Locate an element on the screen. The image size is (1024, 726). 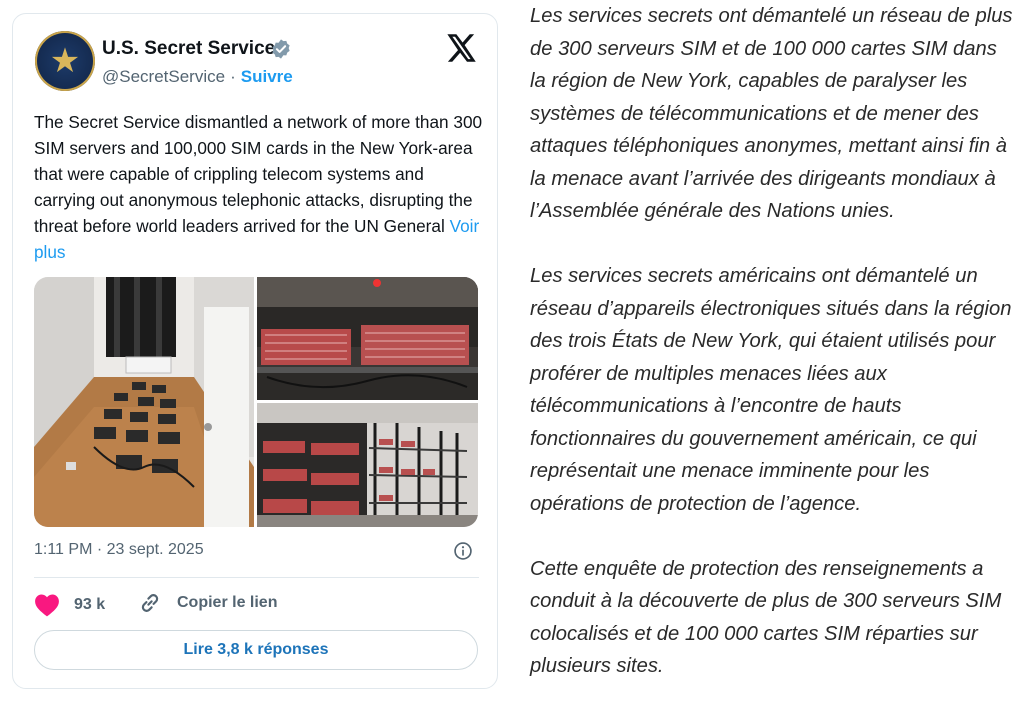
x-logo-icon is located at coordinates (462, 48).